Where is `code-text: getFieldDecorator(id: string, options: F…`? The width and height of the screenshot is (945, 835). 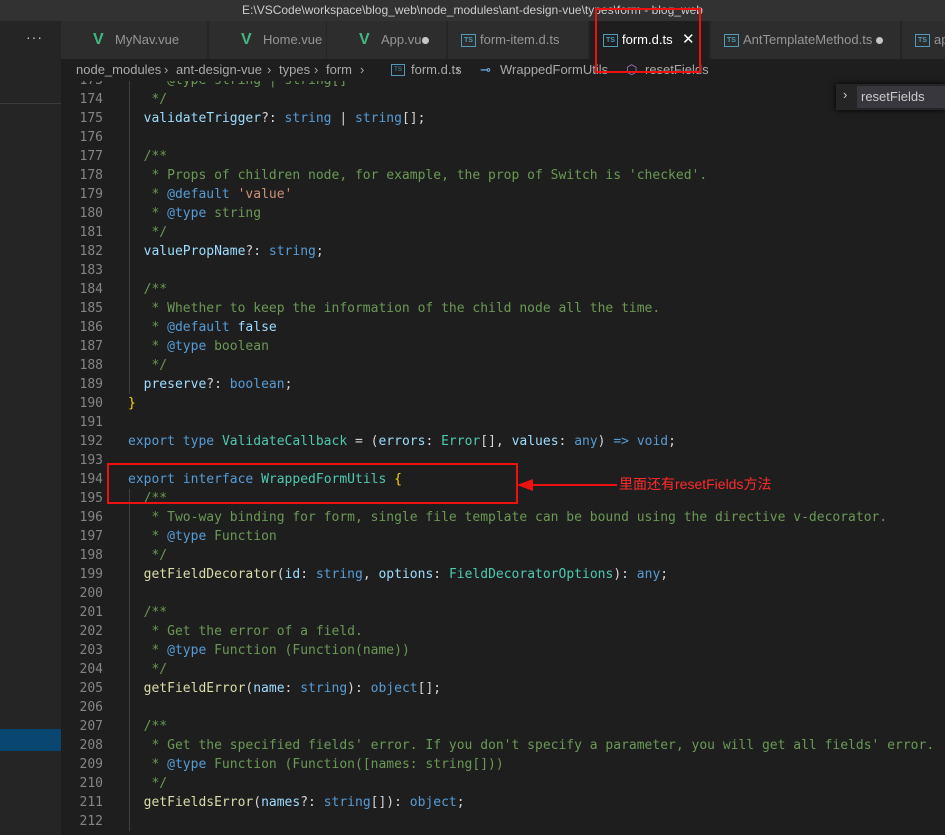 code-text: getFieldDecorator(id: string, options: F… is located at coordinates (406, 574).